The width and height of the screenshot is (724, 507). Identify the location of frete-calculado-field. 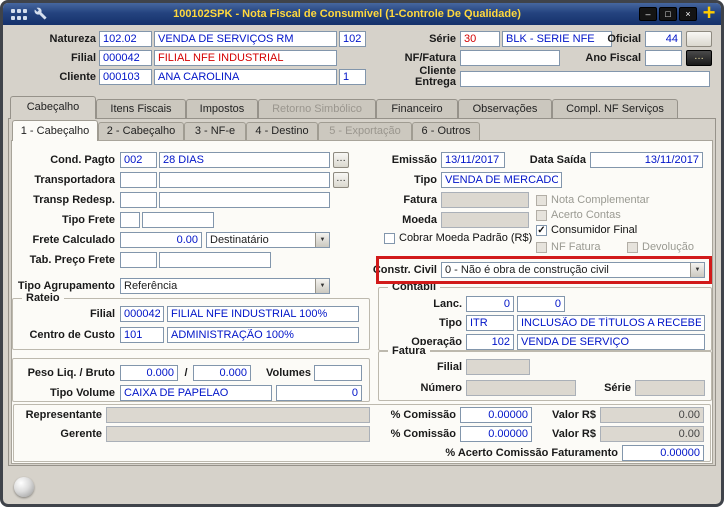
(161, 240).